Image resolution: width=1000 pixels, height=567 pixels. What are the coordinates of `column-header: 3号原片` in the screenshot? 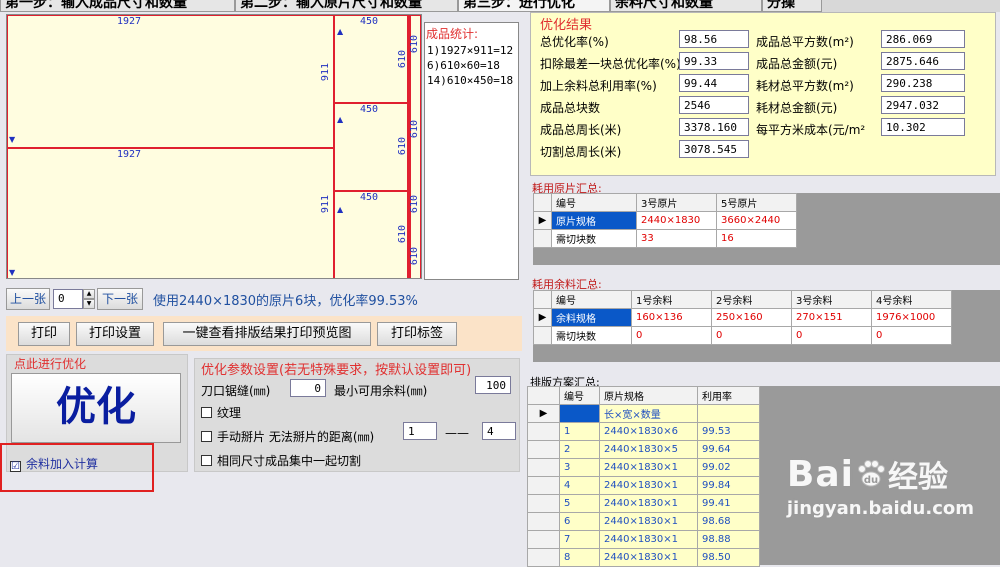 It's located at (676, 202).